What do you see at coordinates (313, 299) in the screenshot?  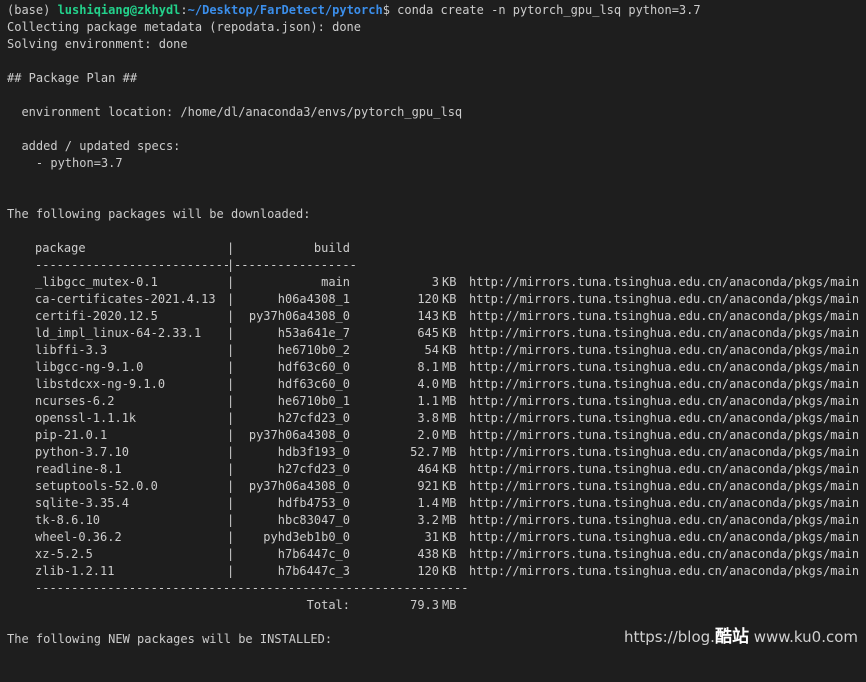 I see `package-build: h06a4308_1` at bounding box center [313, 299].